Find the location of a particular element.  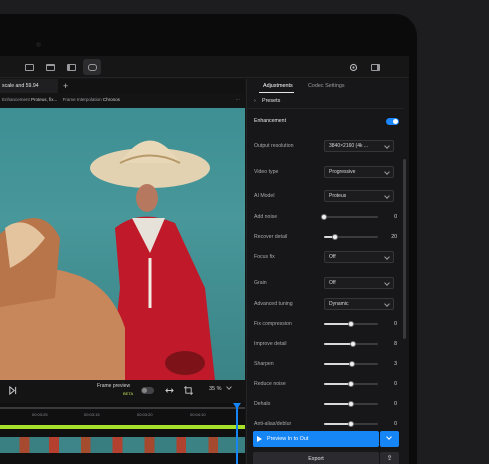

sharpen-row: Sharpen 3 is located at coordinates (327, 364).